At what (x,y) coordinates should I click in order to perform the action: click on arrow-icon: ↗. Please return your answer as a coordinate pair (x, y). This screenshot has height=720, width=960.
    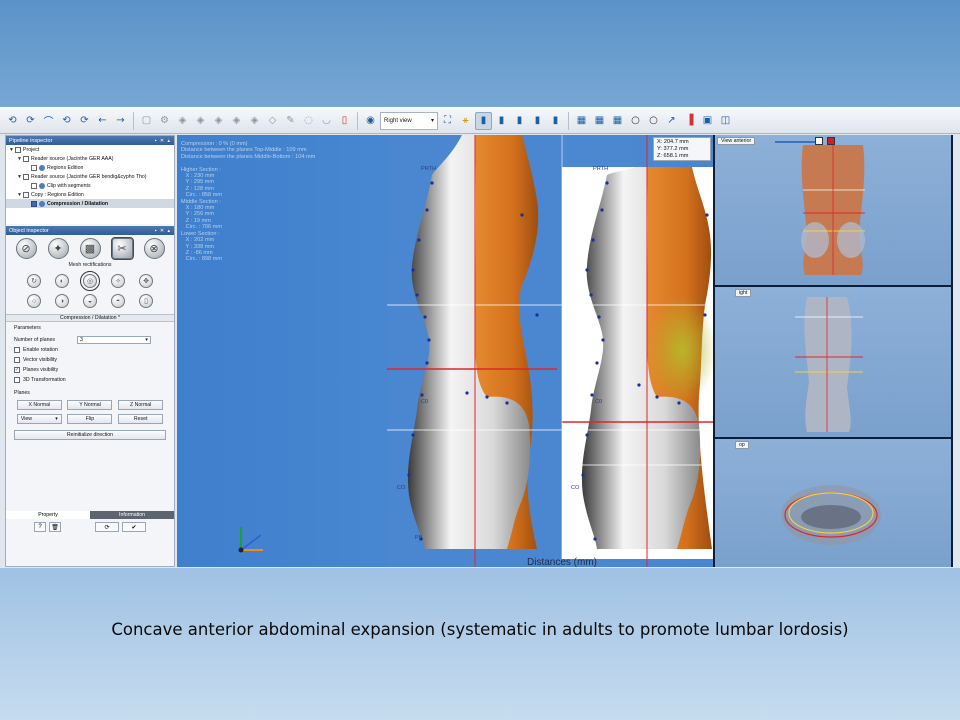
    Looking at the image, I should click on (671, 121).